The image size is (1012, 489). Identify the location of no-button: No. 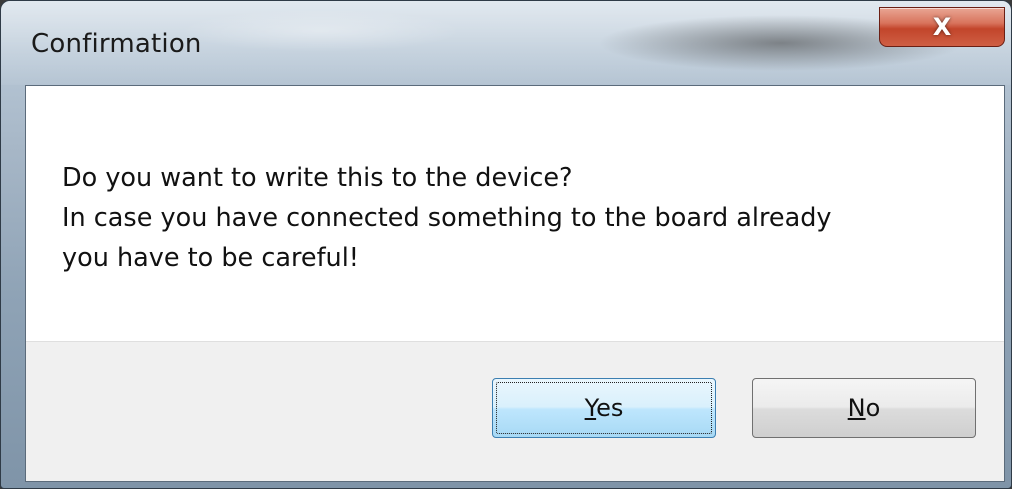
(864, 408).